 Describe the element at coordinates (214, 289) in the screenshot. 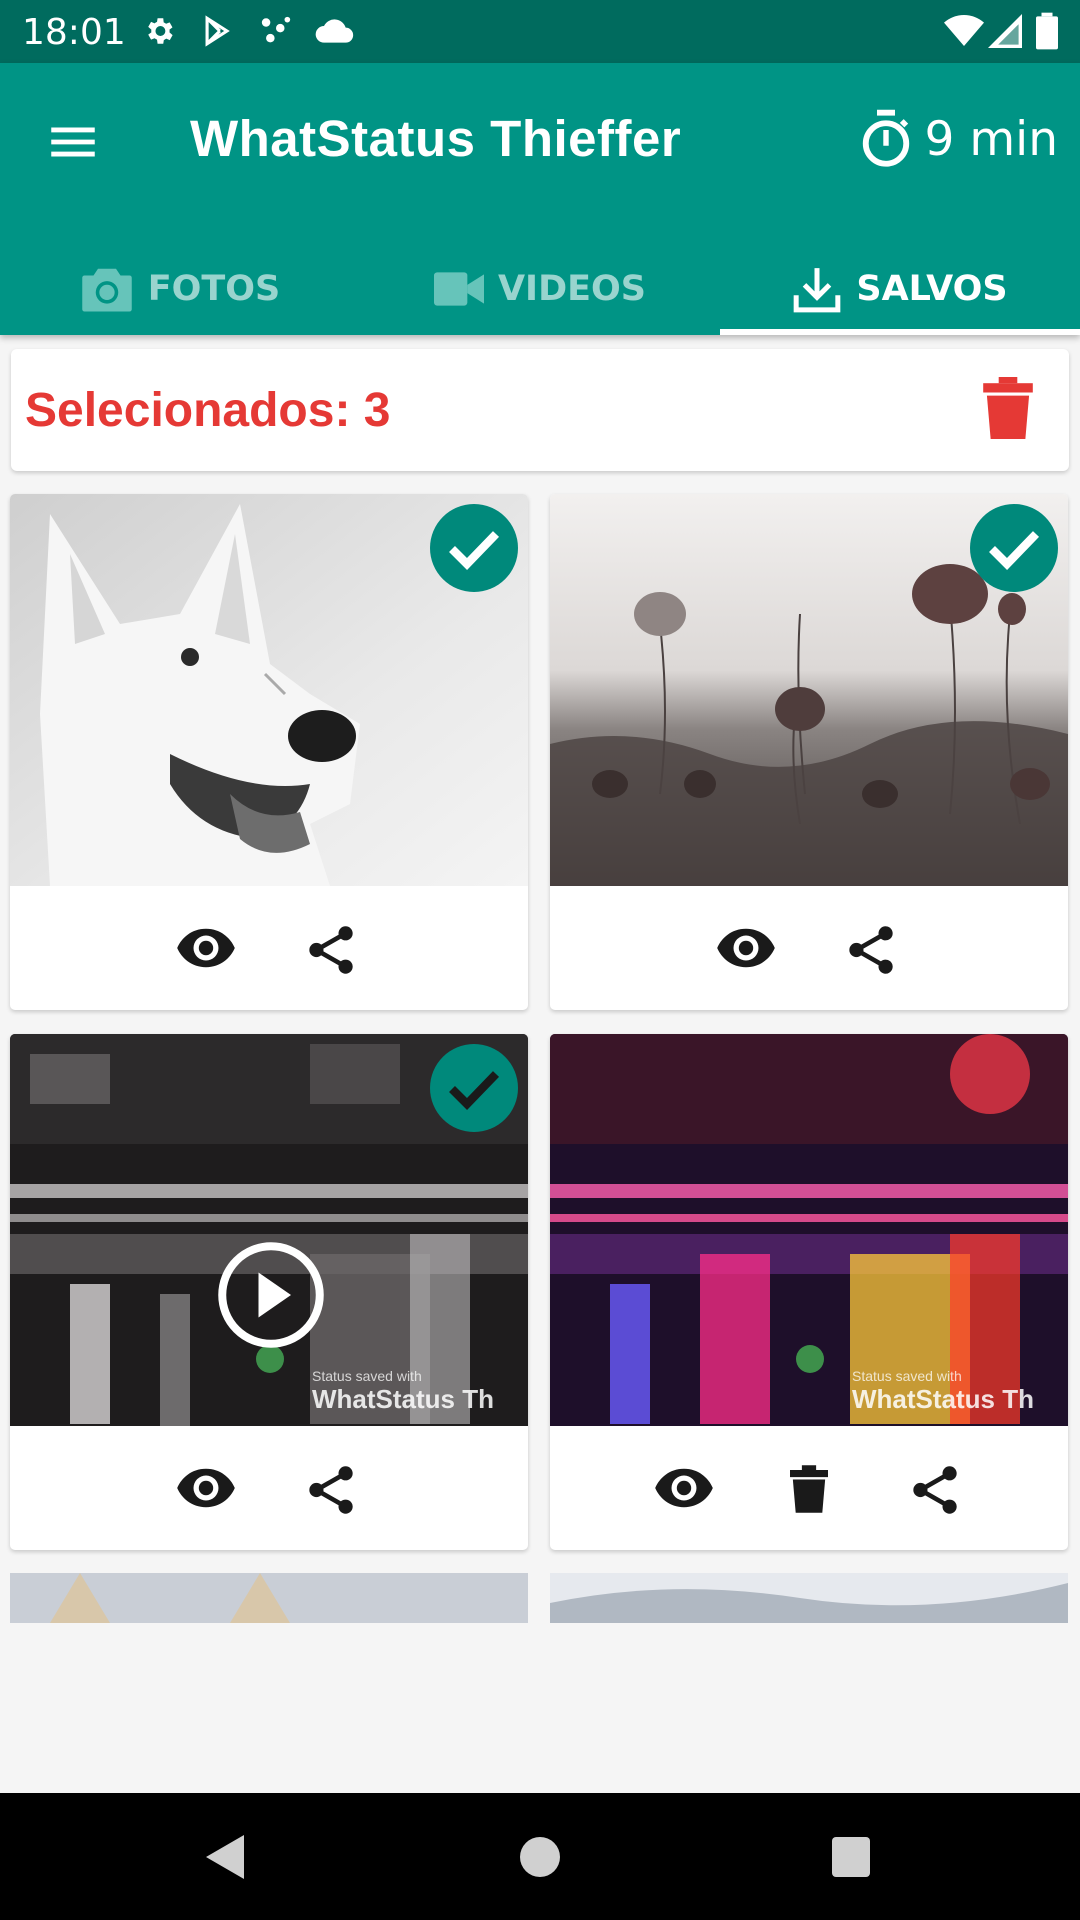

I see `tab-fotos-label: FOTOS` at that location.